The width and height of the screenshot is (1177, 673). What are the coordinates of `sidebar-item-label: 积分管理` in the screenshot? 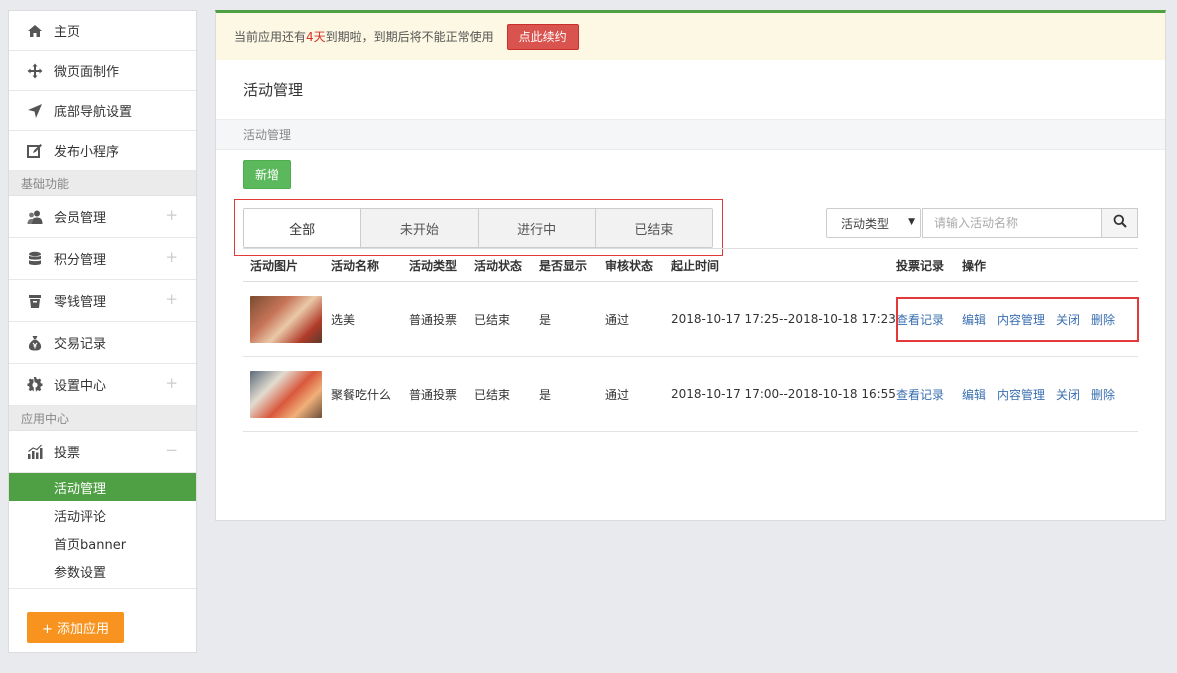 It's located at (80, 260).